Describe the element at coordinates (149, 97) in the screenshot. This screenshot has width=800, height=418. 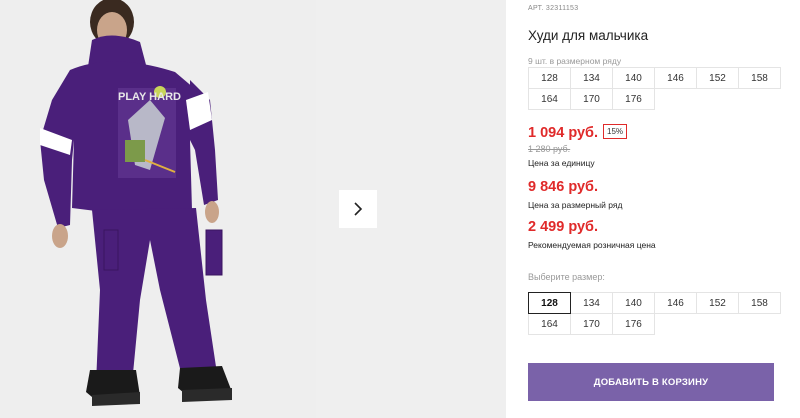
I see `svg-text: PLAY HARD` at that location.